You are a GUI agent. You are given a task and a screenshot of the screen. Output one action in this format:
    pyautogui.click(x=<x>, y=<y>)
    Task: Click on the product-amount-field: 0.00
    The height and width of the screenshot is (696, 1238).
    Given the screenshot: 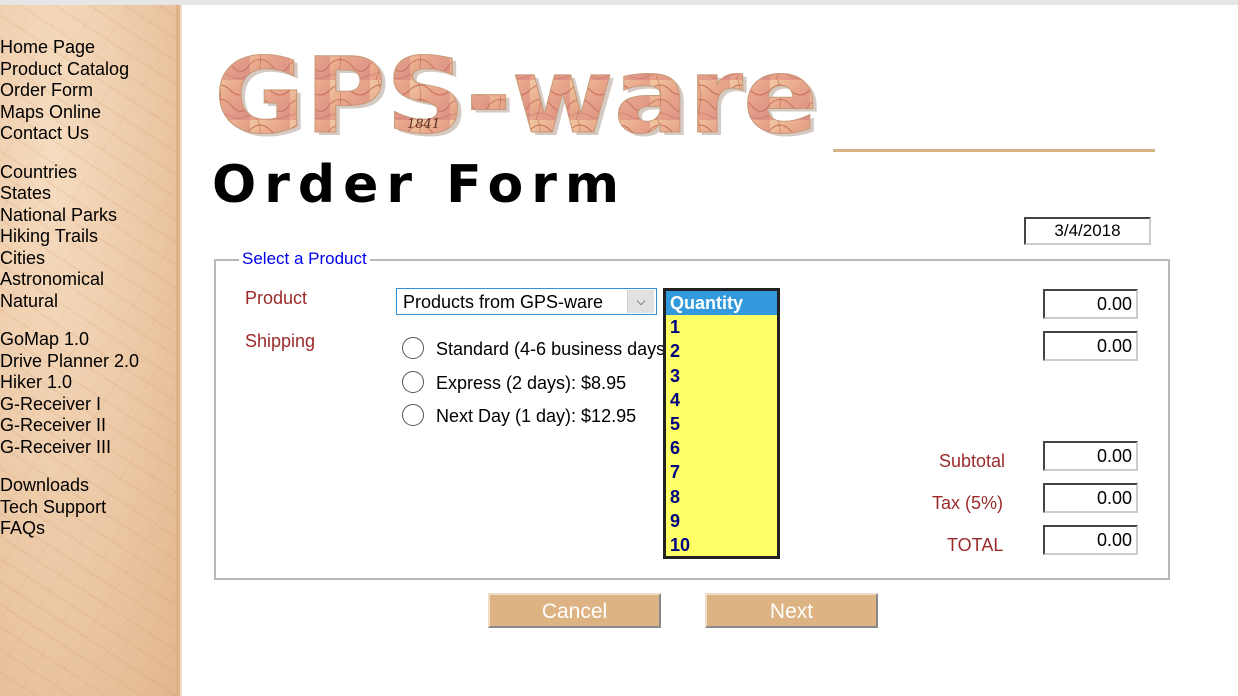 What is the action you would take?
    pyautogui.click(x=1090, y=304)
    